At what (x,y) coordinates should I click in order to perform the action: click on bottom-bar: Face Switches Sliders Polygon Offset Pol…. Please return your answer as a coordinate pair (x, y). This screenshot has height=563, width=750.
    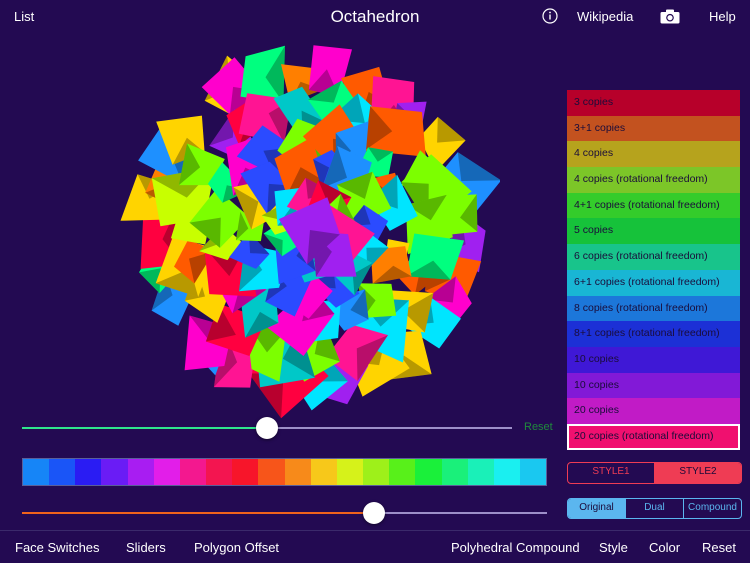
    Looking at the image, I should click on (375, 546).